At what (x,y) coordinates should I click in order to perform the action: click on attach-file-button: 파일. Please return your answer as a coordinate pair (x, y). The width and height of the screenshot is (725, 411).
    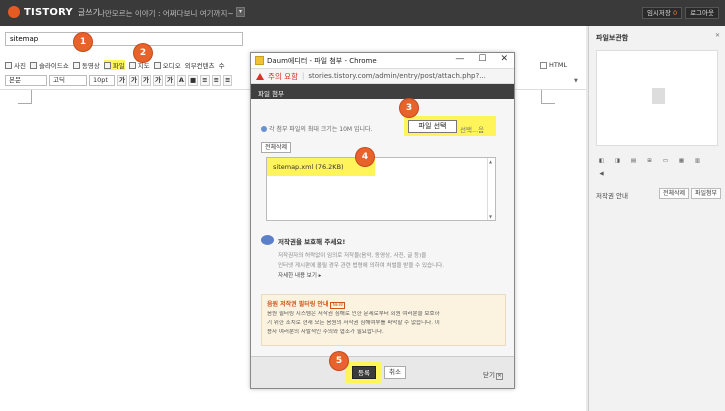
    Looking at the image, I should click on (114, 65).